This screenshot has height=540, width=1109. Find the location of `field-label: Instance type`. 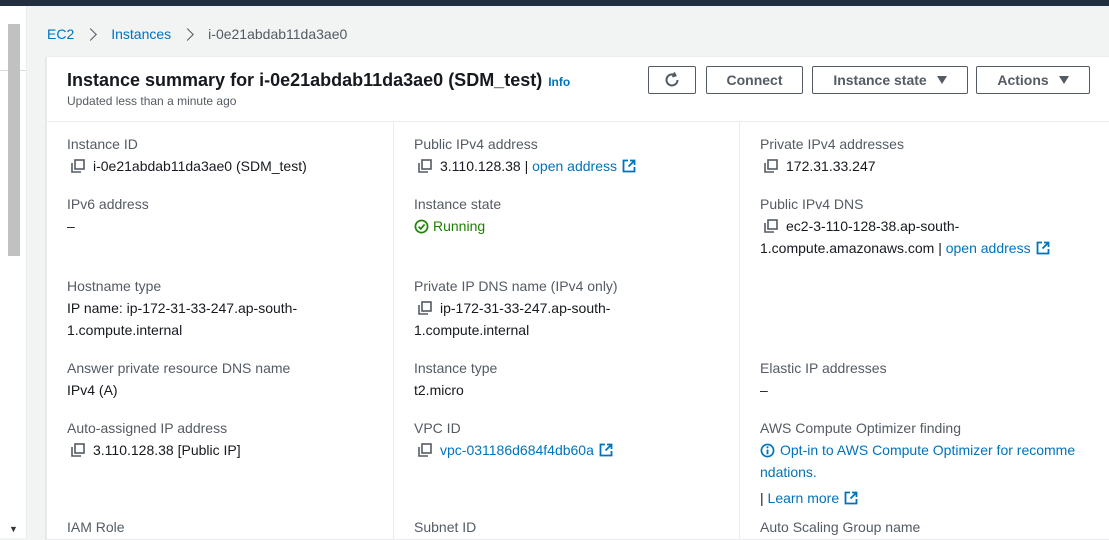

field-label: Instance type is located at coordinates (456, 368).